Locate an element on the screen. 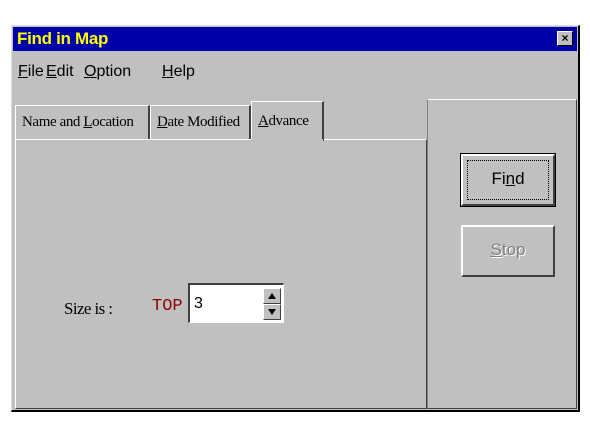  tab-name-and-location: Name and Location is located at coordinates (82, 122).